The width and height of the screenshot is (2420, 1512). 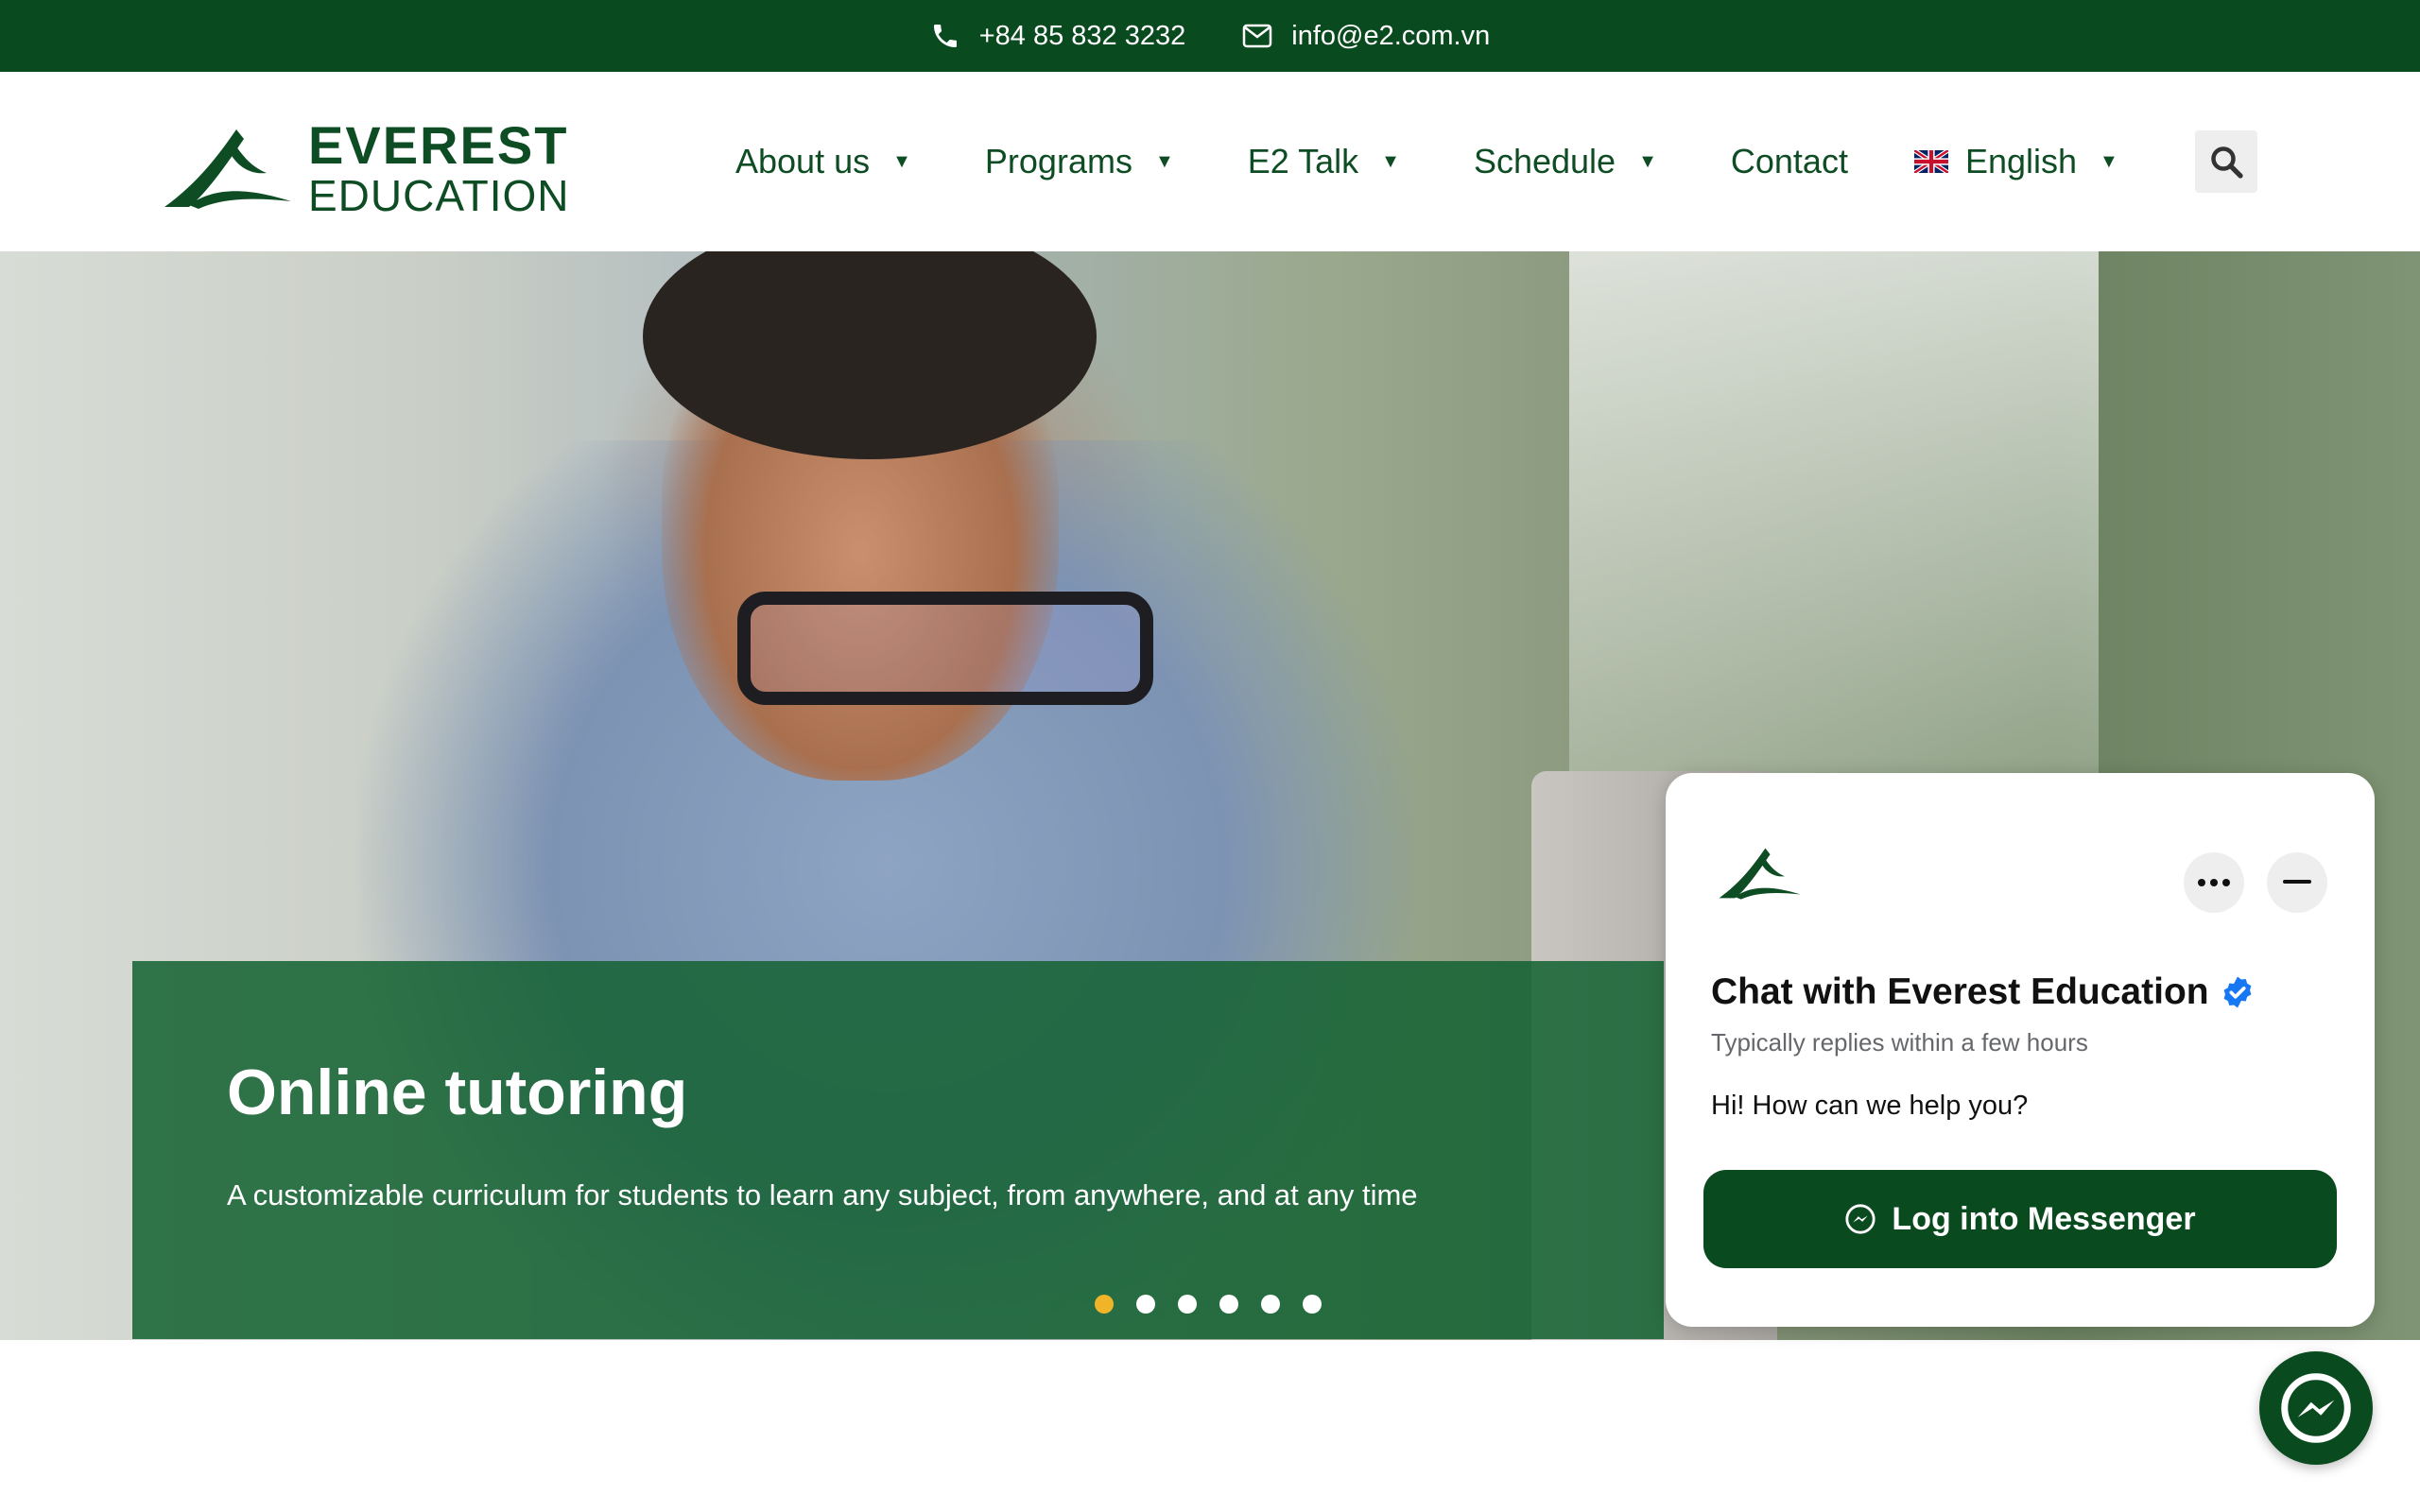 I want to click on nav-schedule: Schedule ▼, so click(x=1566, y=161).